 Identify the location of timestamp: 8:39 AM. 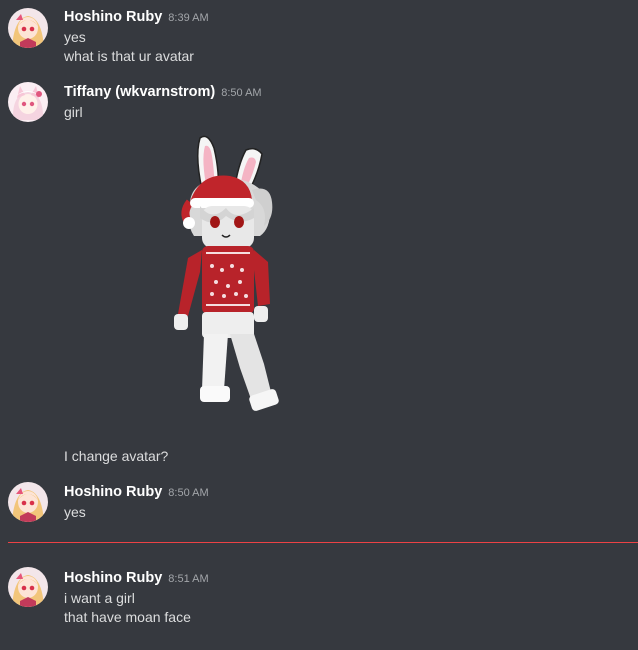
(188, 18).